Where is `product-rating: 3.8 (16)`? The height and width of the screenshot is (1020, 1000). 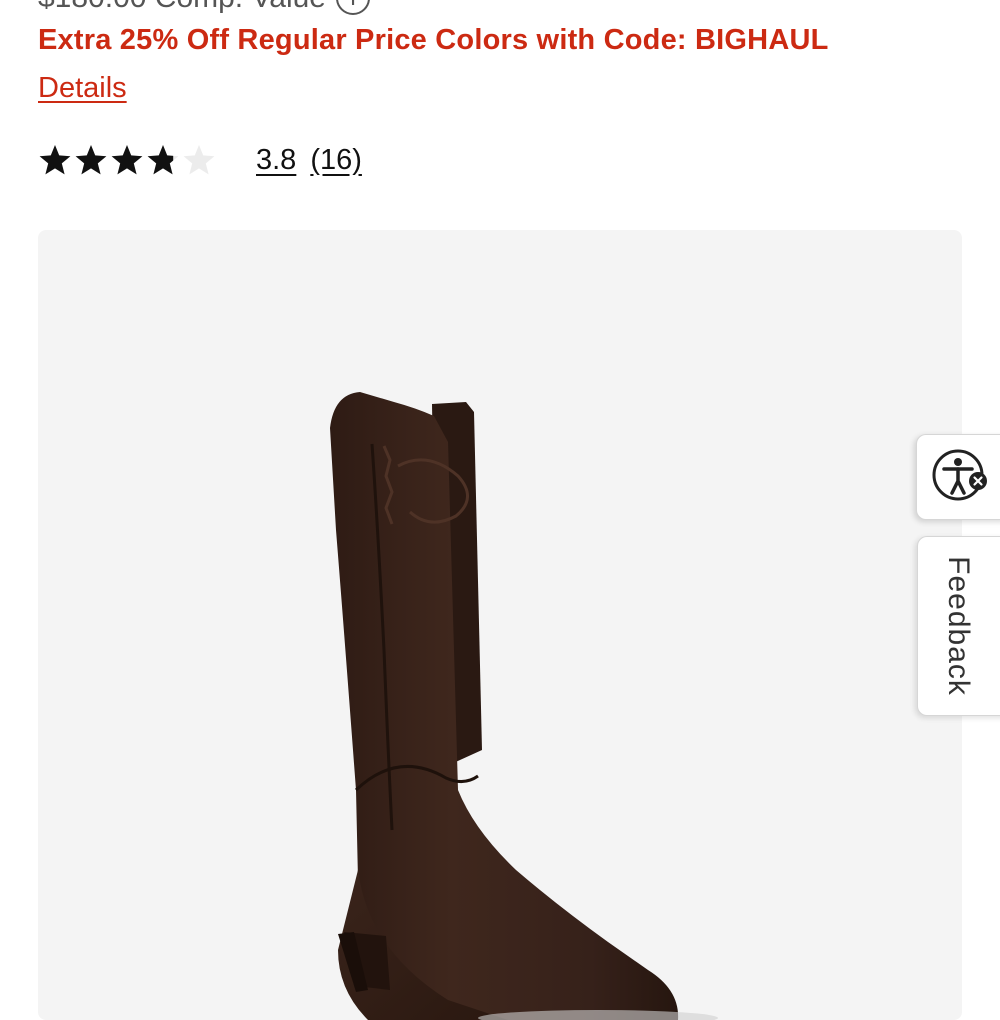 product-rating: 3.8 (16) is located at coordinates (200, 160).